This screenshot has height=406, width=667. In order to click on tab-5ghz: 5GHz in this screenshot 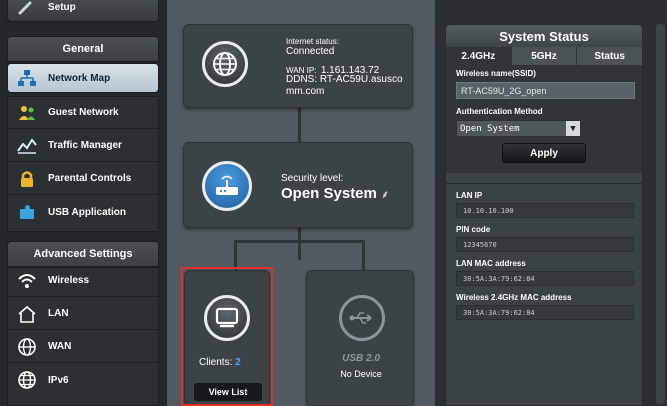, I will do `click(544, 56)`.